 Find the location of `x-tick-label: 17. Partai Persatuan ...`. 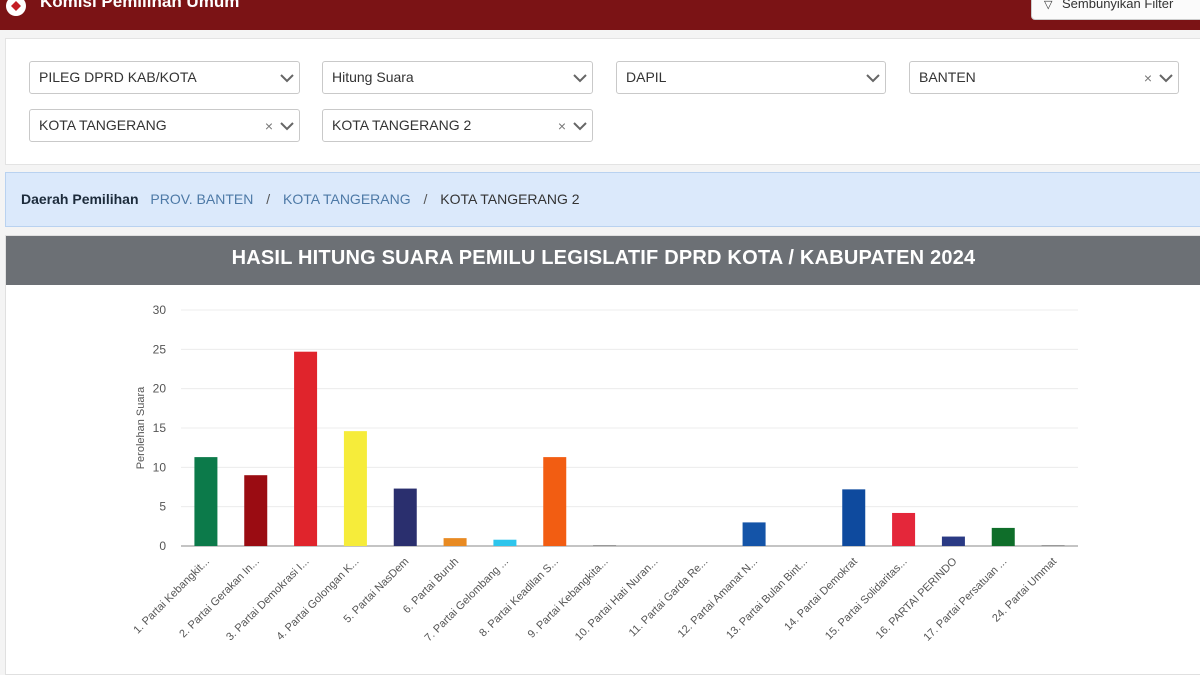

x-tick-label: 17. Partai Persatuan ... is located at coordinates (965, 600).